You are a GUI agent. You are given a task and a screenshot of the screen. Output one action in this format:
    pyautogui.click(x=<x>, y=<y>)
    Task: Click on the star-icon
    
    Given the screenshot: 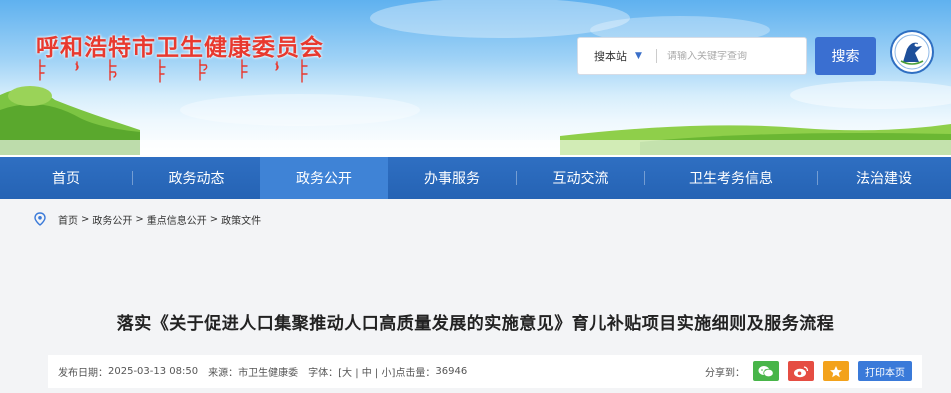 What is the action you would take?
    pyautogui.click(x=836, y=371)
    